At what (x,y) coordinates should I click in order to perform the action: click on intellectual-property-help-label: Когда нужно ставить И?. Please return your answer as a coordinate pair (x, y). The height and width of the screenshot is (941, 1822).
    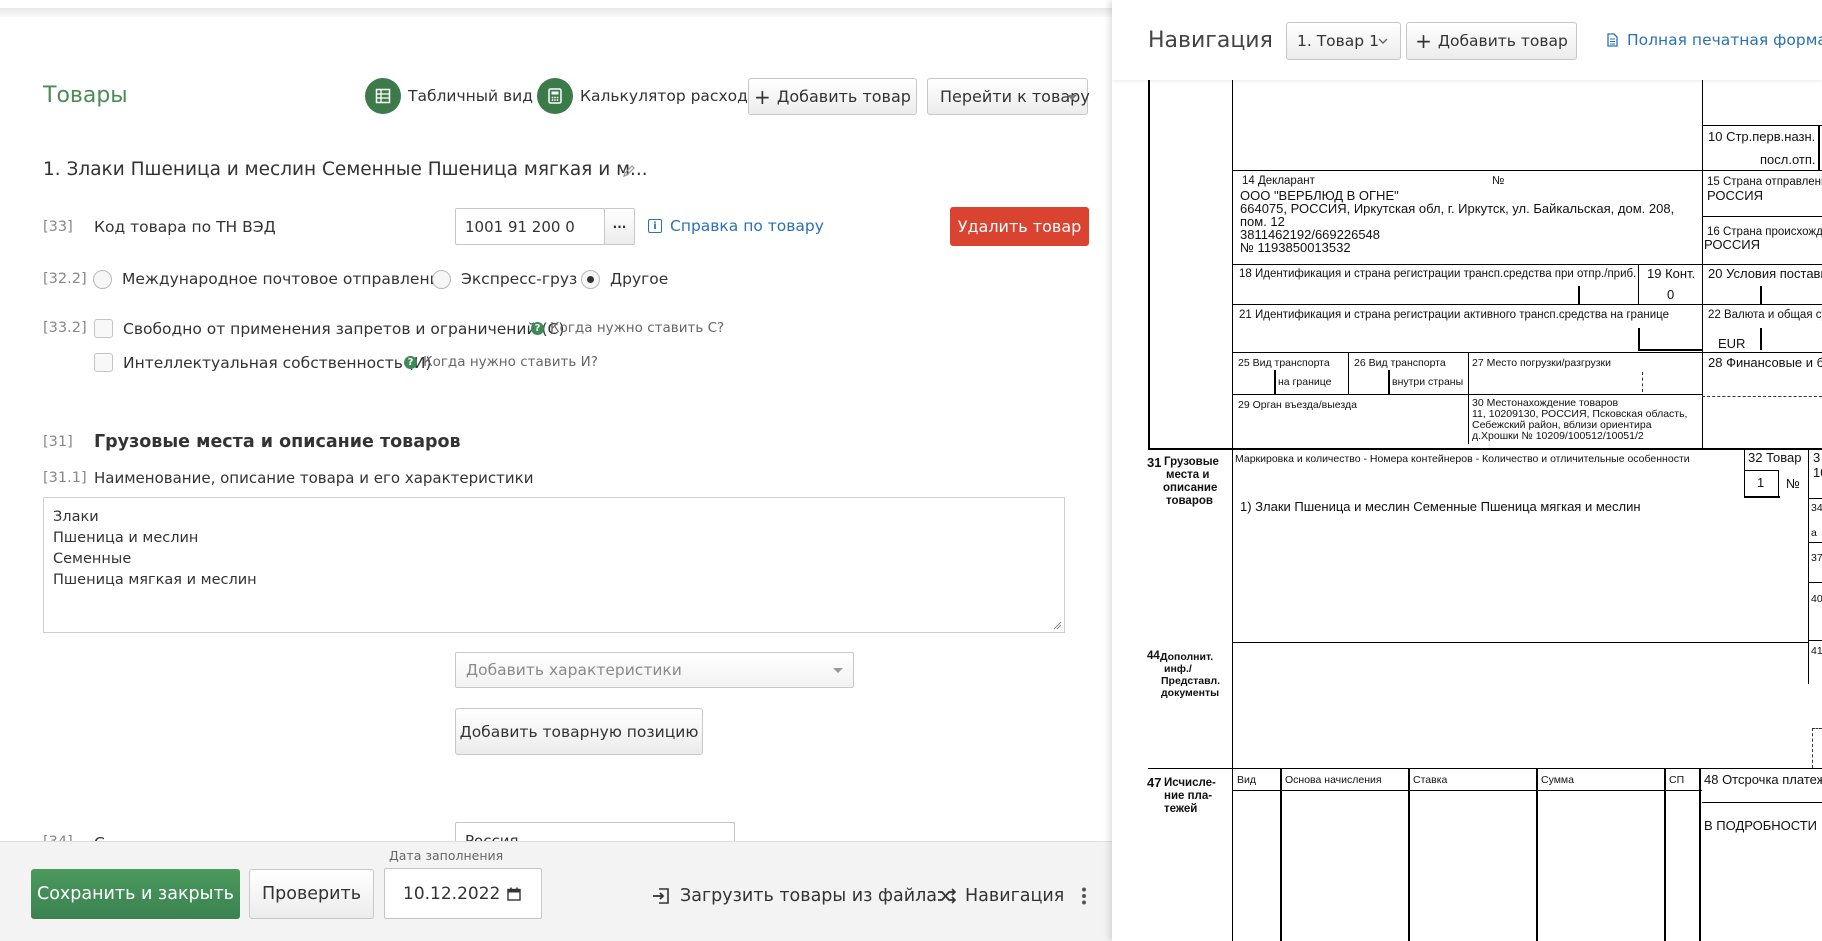
    Looking at the image, I should click on (510, 362).